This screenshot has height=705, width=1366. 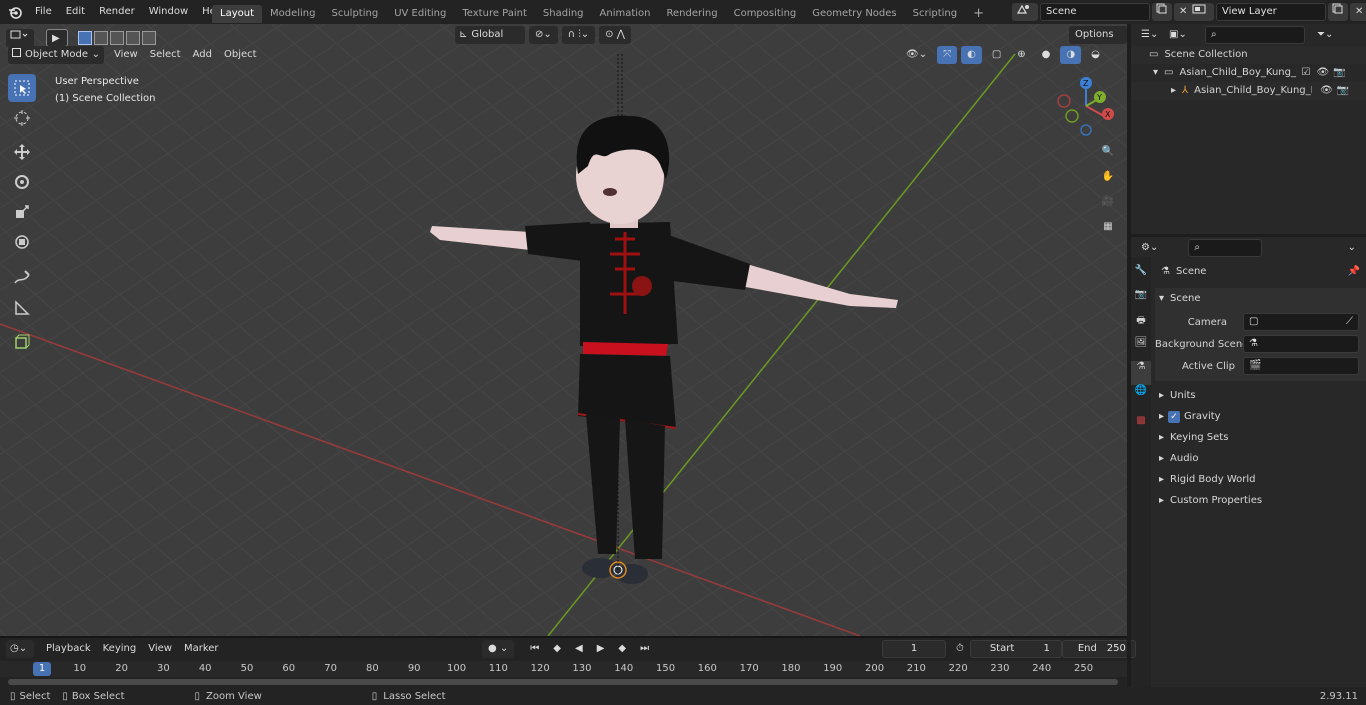 I want to click on expand-arrow-icon: ▾, so click(x=1155, y=73).